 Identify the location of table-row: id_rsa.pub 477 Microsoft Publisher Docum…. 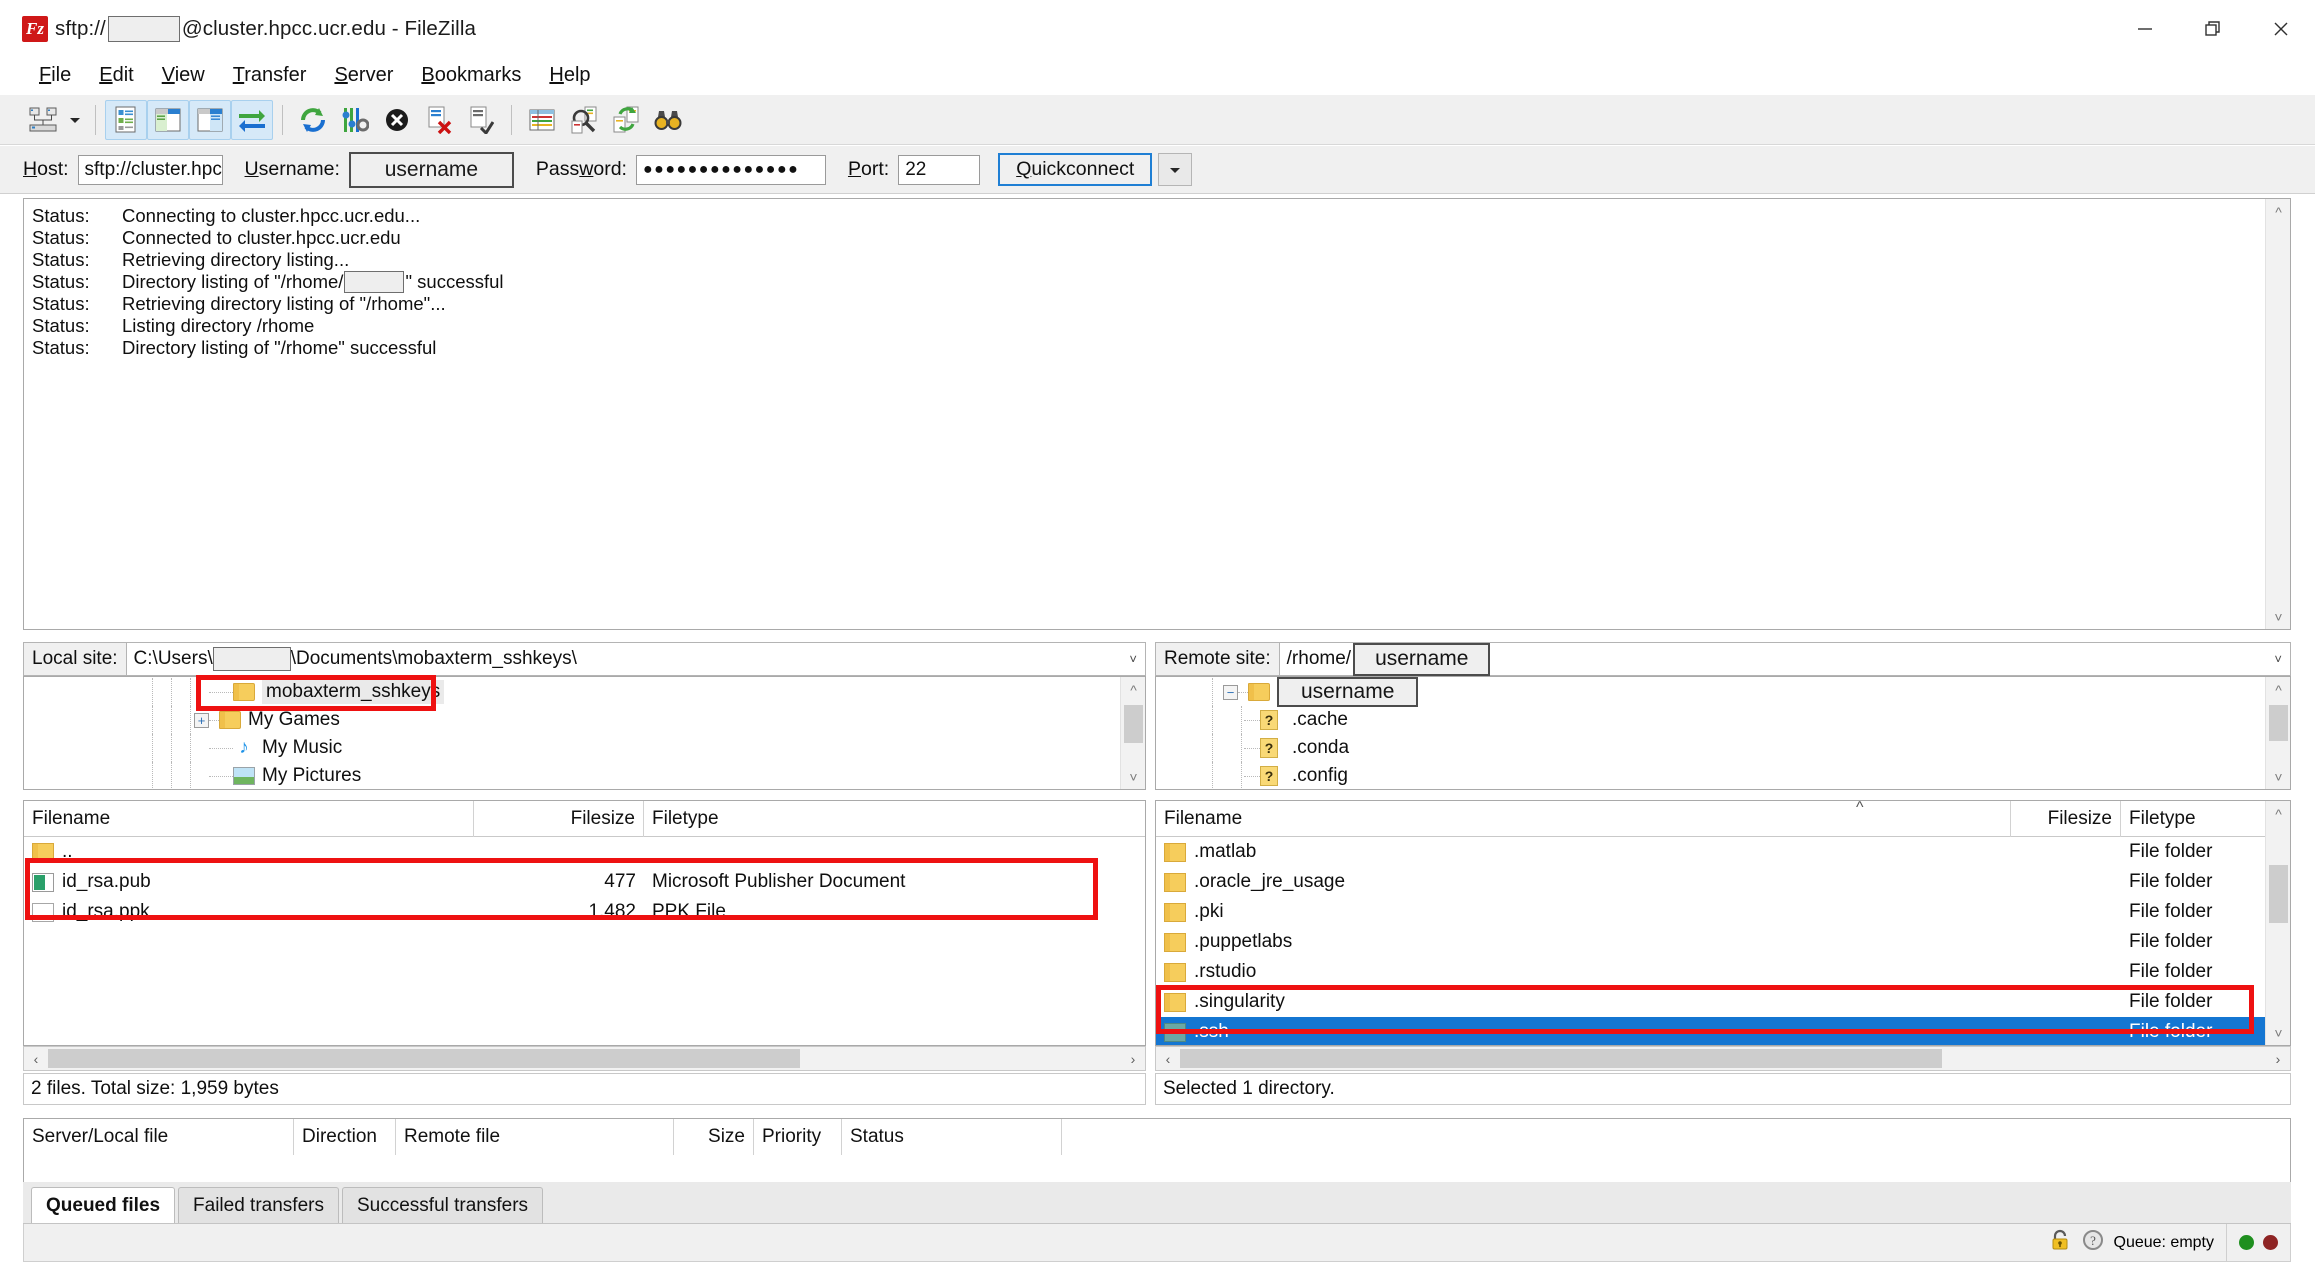
(584, 882).